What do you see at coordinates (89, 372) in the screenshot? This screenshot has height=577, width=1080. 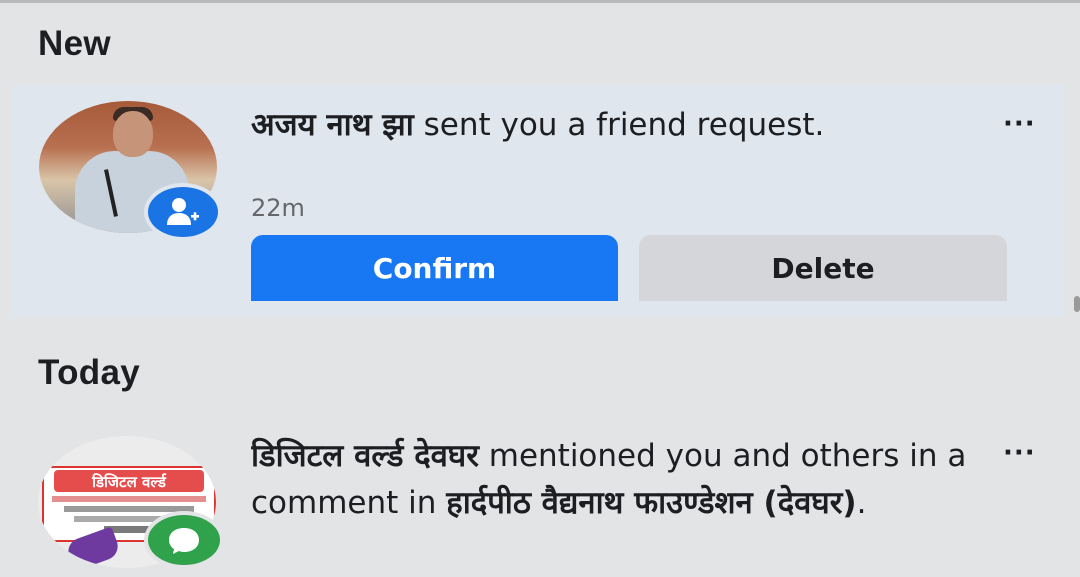 I see `section-title-today: Today` at bounding box center [89, 372].